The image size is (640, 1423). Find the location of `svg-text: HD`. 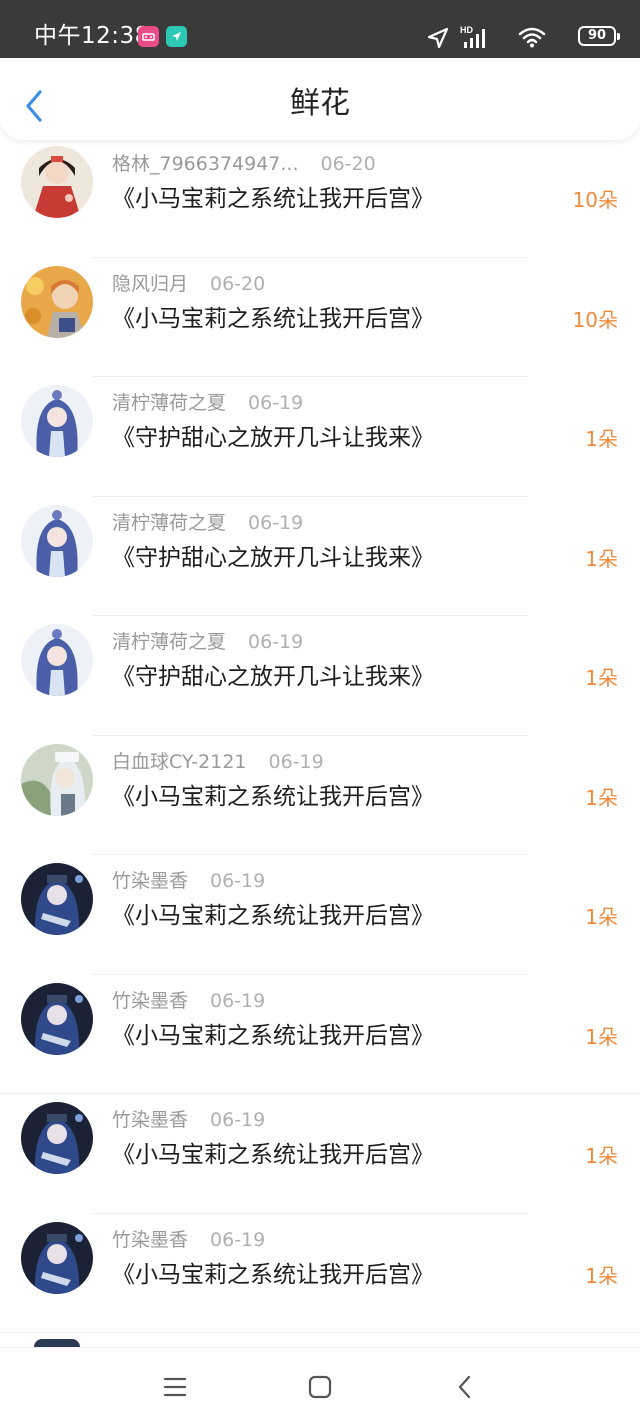

svg-text: HD is located at coordinates (466, 30).